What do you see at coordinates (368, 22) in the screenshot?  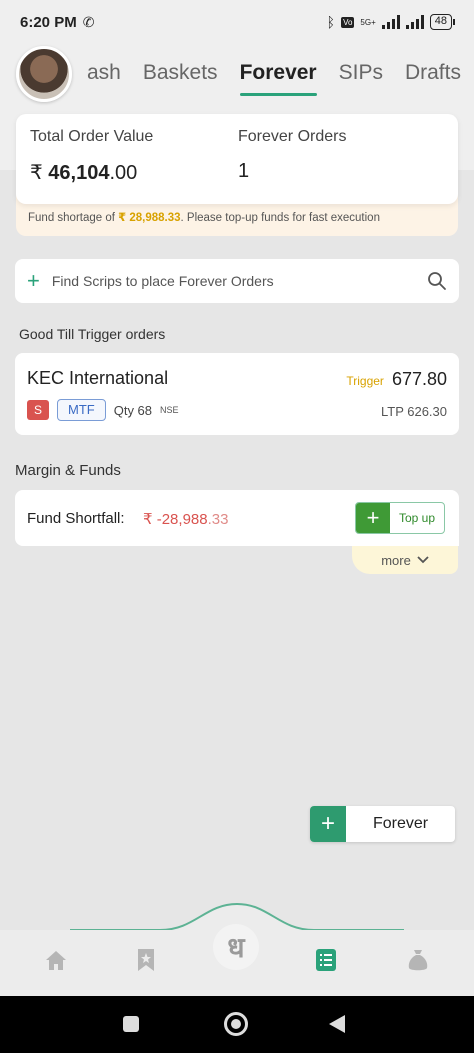 I see `network-type: 5G+` at bounding box center [368, 22].